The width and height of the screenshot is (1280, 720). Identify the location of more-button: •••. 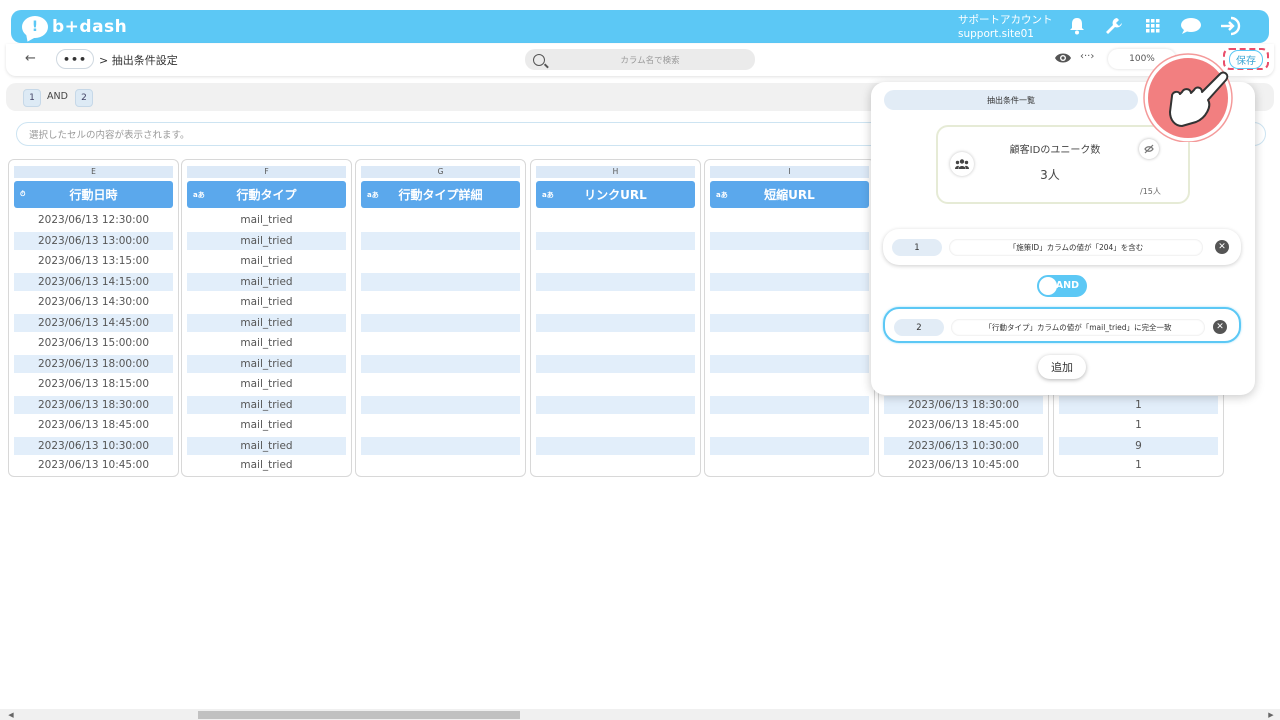
(75, 59).